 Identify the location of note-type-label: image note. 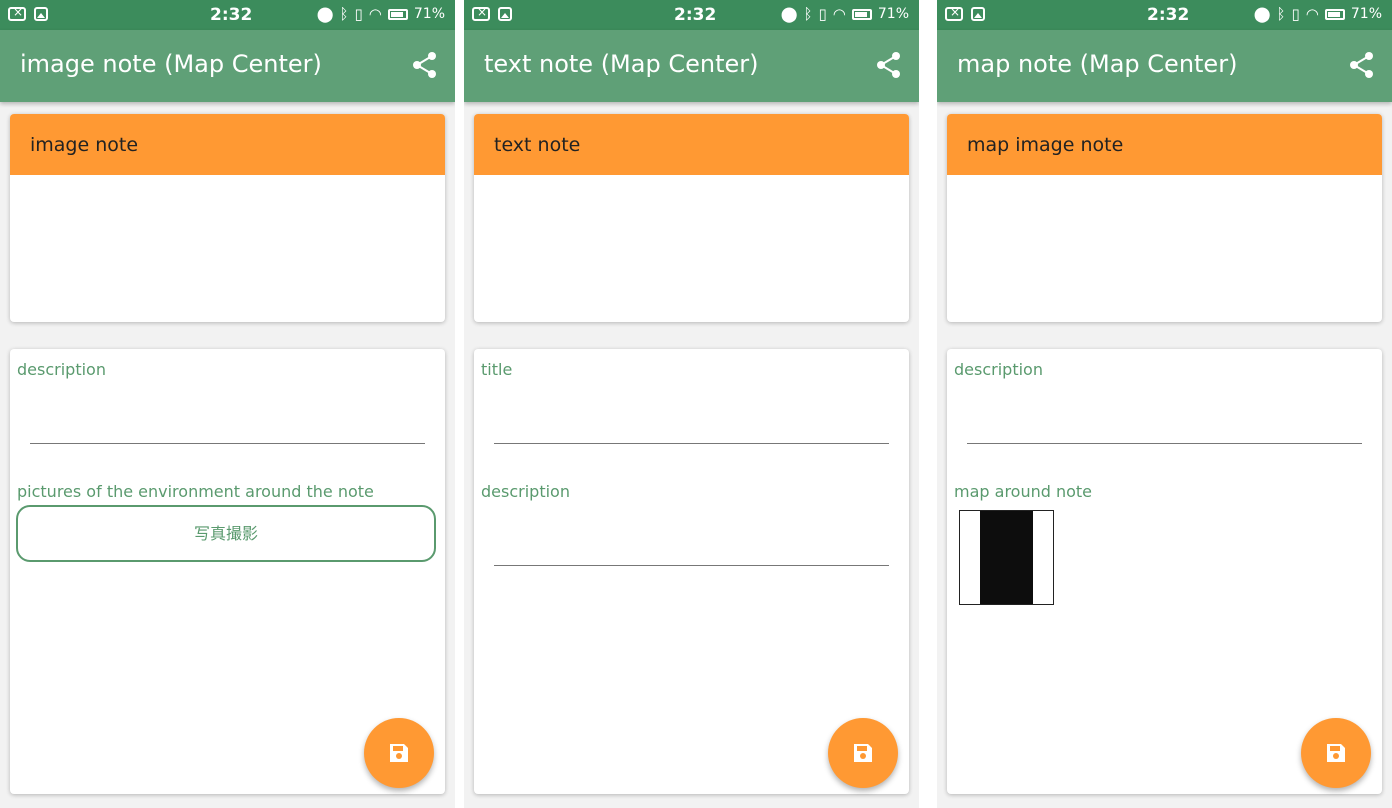
(84, 145).